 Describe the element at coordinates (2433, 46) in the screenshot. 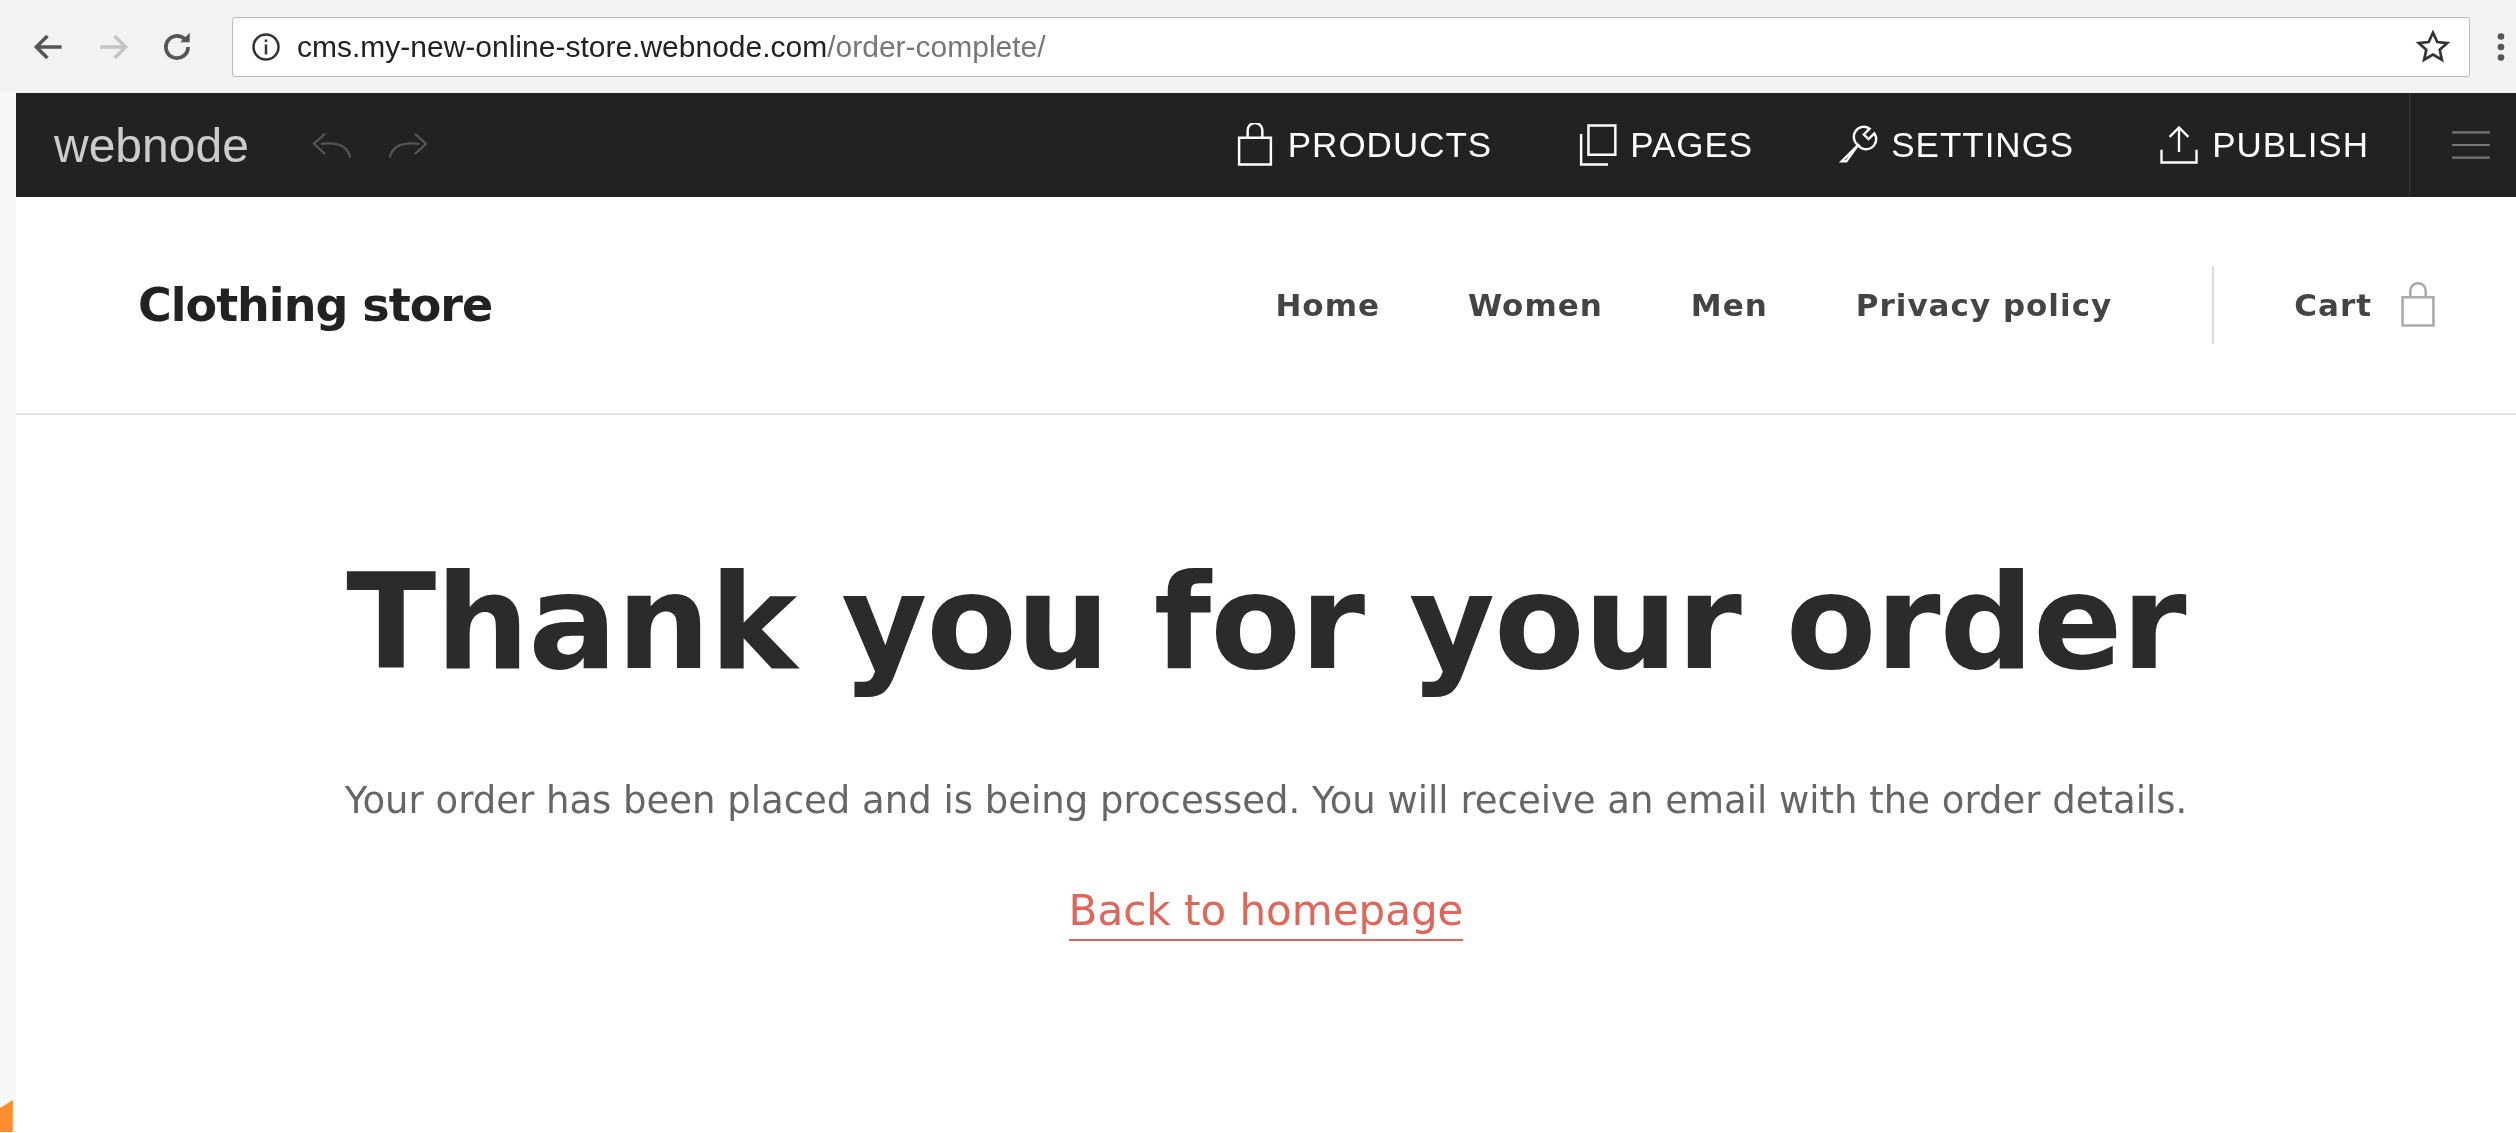

I see `star-icon` at that location.